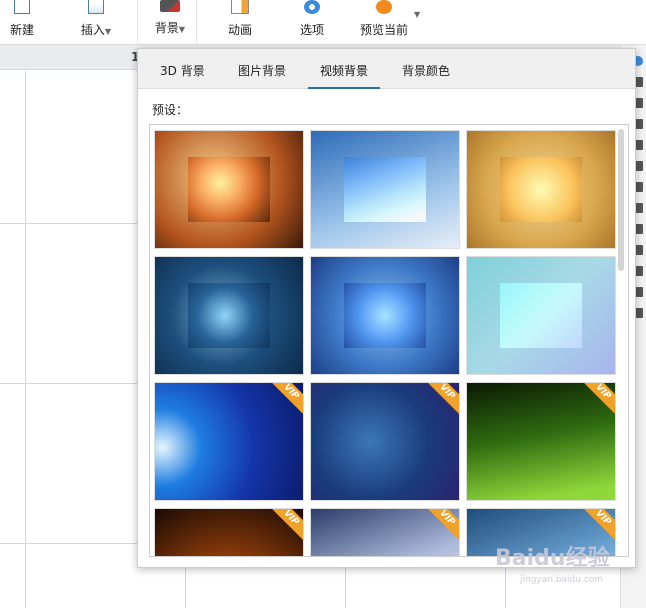 The height and width of the screenshot is (608, 646). I want to click on animation-icon, so click(240, 7).